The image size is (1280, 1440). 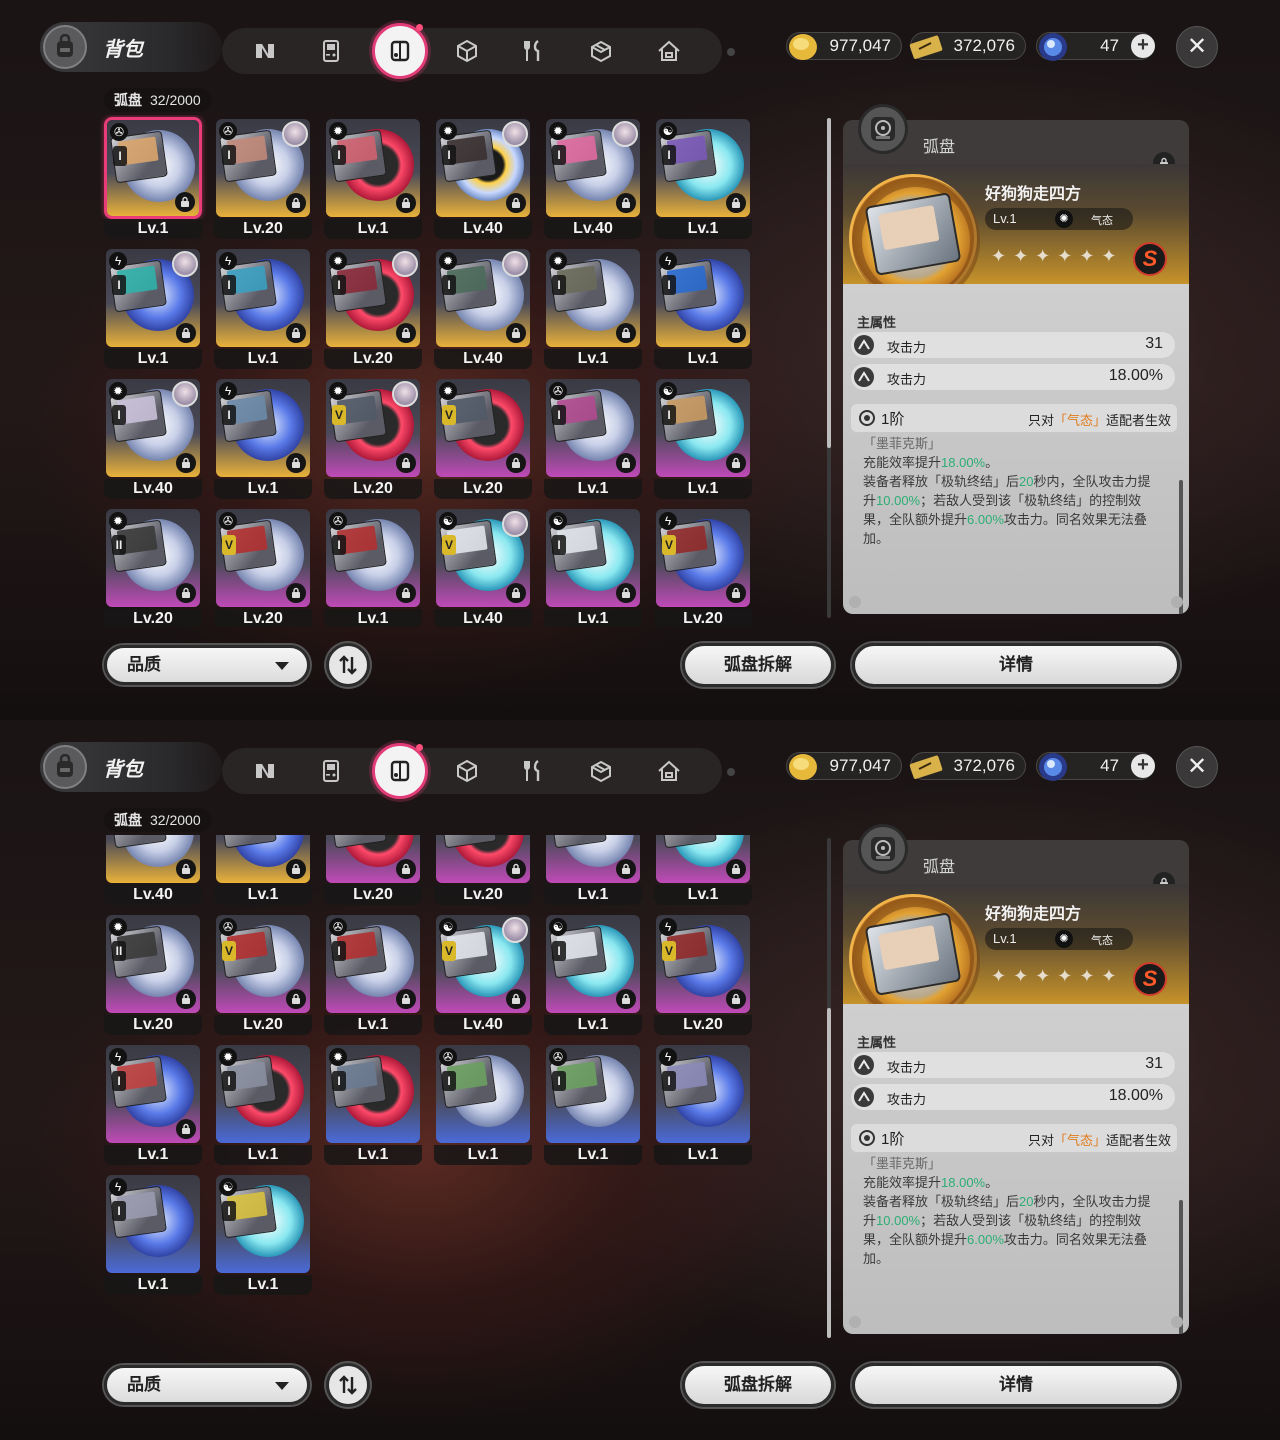 I want to click on gear-faction-icon: ✹, so click(x=448, y=261).